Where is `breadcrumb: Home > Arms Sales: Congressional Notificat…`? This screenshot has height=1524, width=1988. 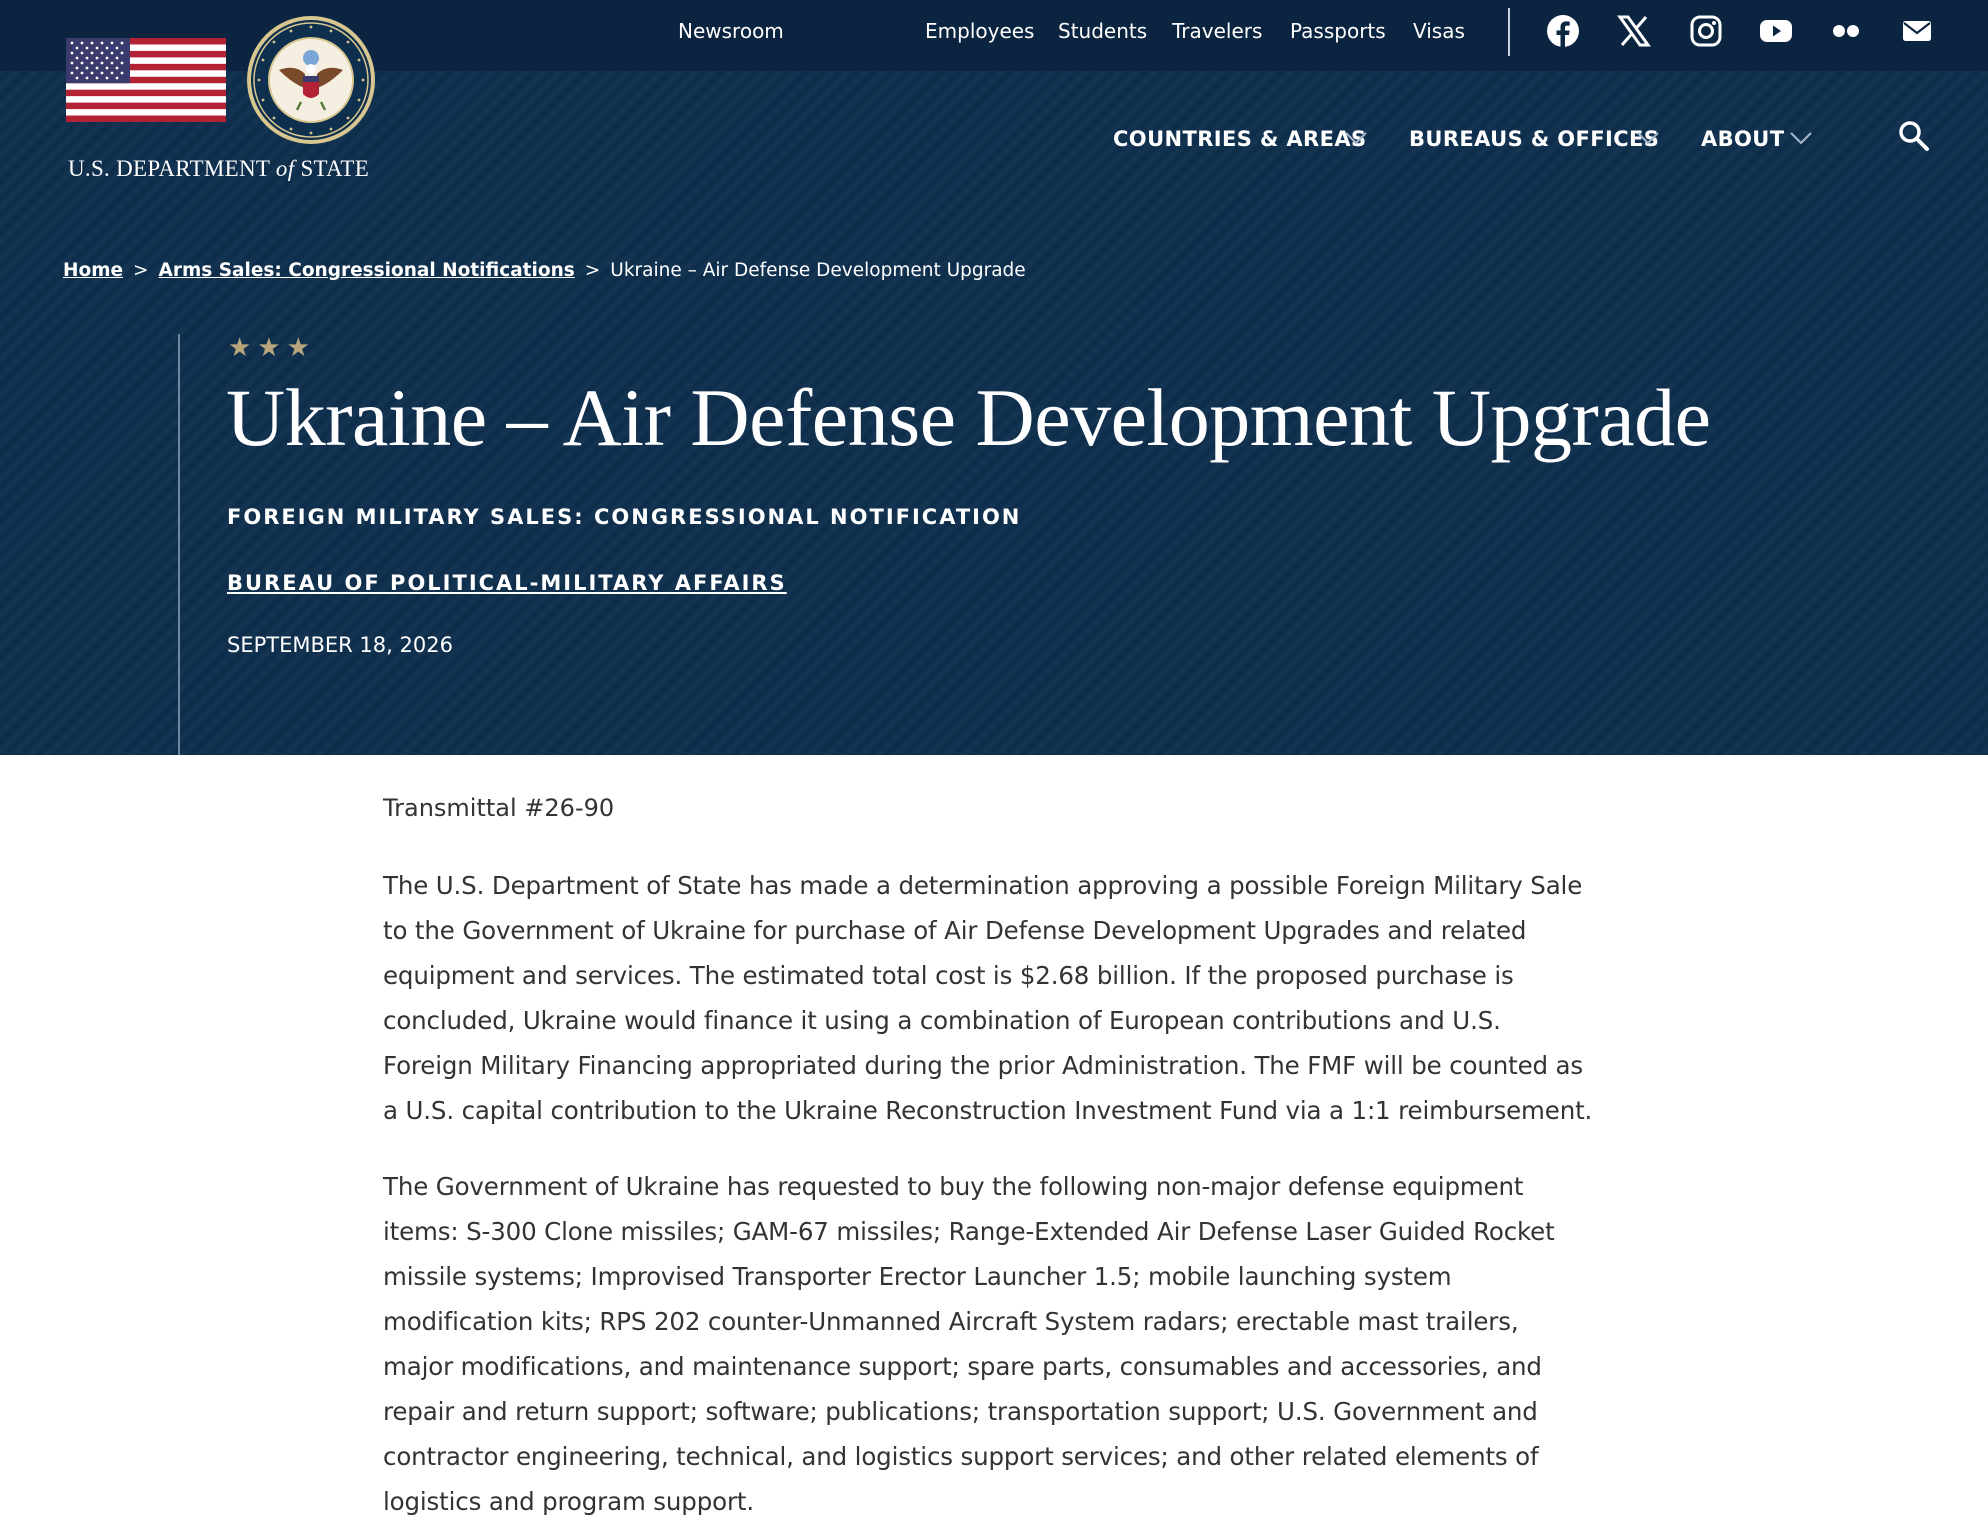 breadcrumb: Home > Arms Sales: Congressional Notificat… is located at coordinates (544, 271).